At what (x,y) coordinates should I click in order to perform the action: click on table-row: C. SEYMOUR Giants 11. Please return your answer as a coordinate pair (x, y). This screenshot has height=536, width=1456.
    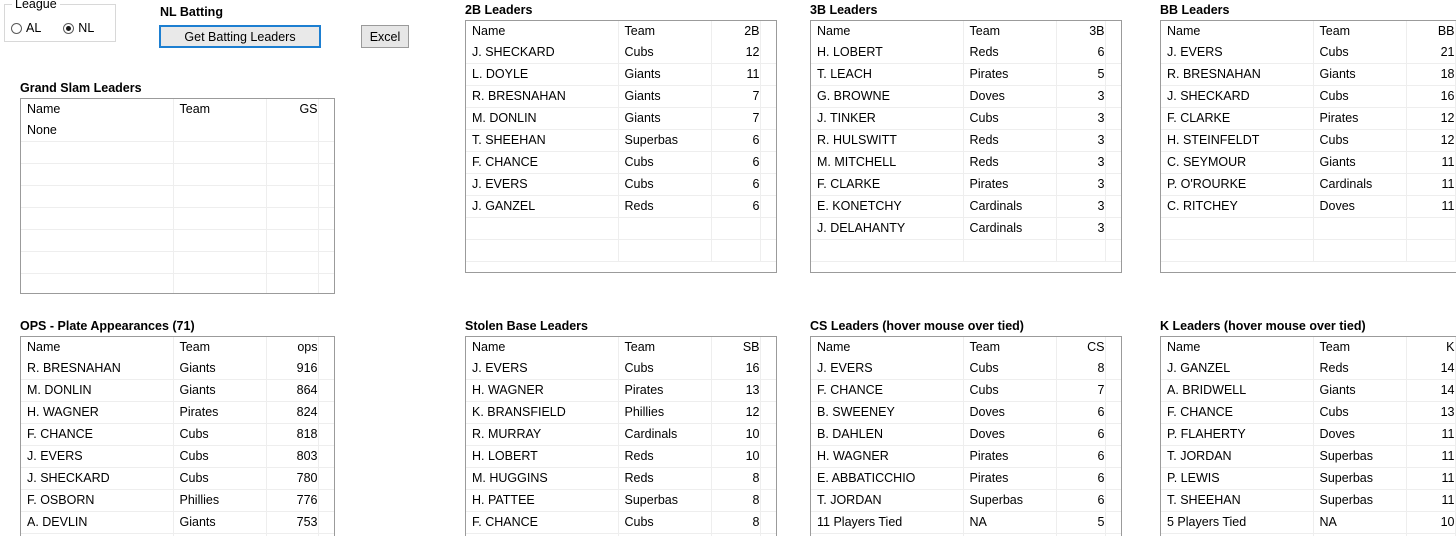
    Looking at the image, I should click on (1308, 162).